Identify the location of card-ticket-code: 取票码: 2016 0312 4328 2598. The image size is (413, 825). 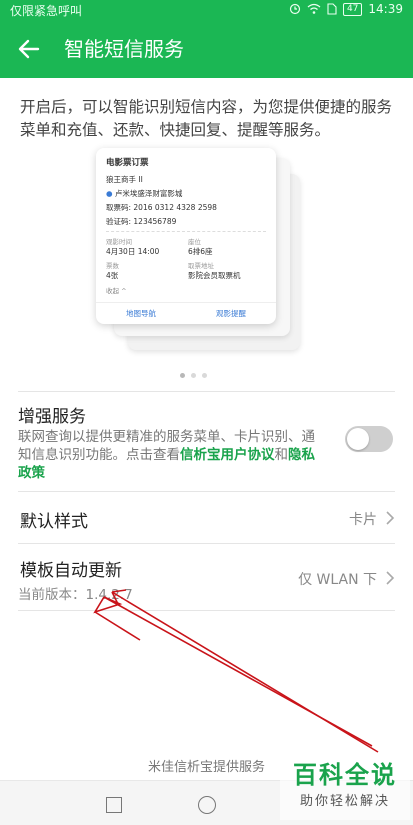
(161, 207).